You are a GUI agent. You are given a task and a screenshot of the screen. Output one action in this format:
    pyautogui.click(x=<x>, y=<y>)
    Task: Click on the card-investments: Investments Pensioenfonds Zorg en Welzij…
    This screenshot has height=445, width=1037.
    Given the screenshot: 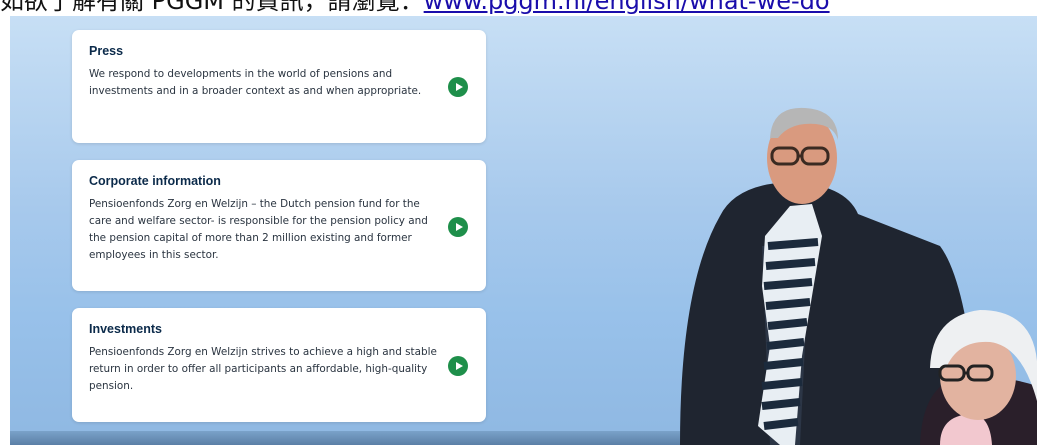 What is the action you would take?
    pyautogui.click(x=279, y=365)
    